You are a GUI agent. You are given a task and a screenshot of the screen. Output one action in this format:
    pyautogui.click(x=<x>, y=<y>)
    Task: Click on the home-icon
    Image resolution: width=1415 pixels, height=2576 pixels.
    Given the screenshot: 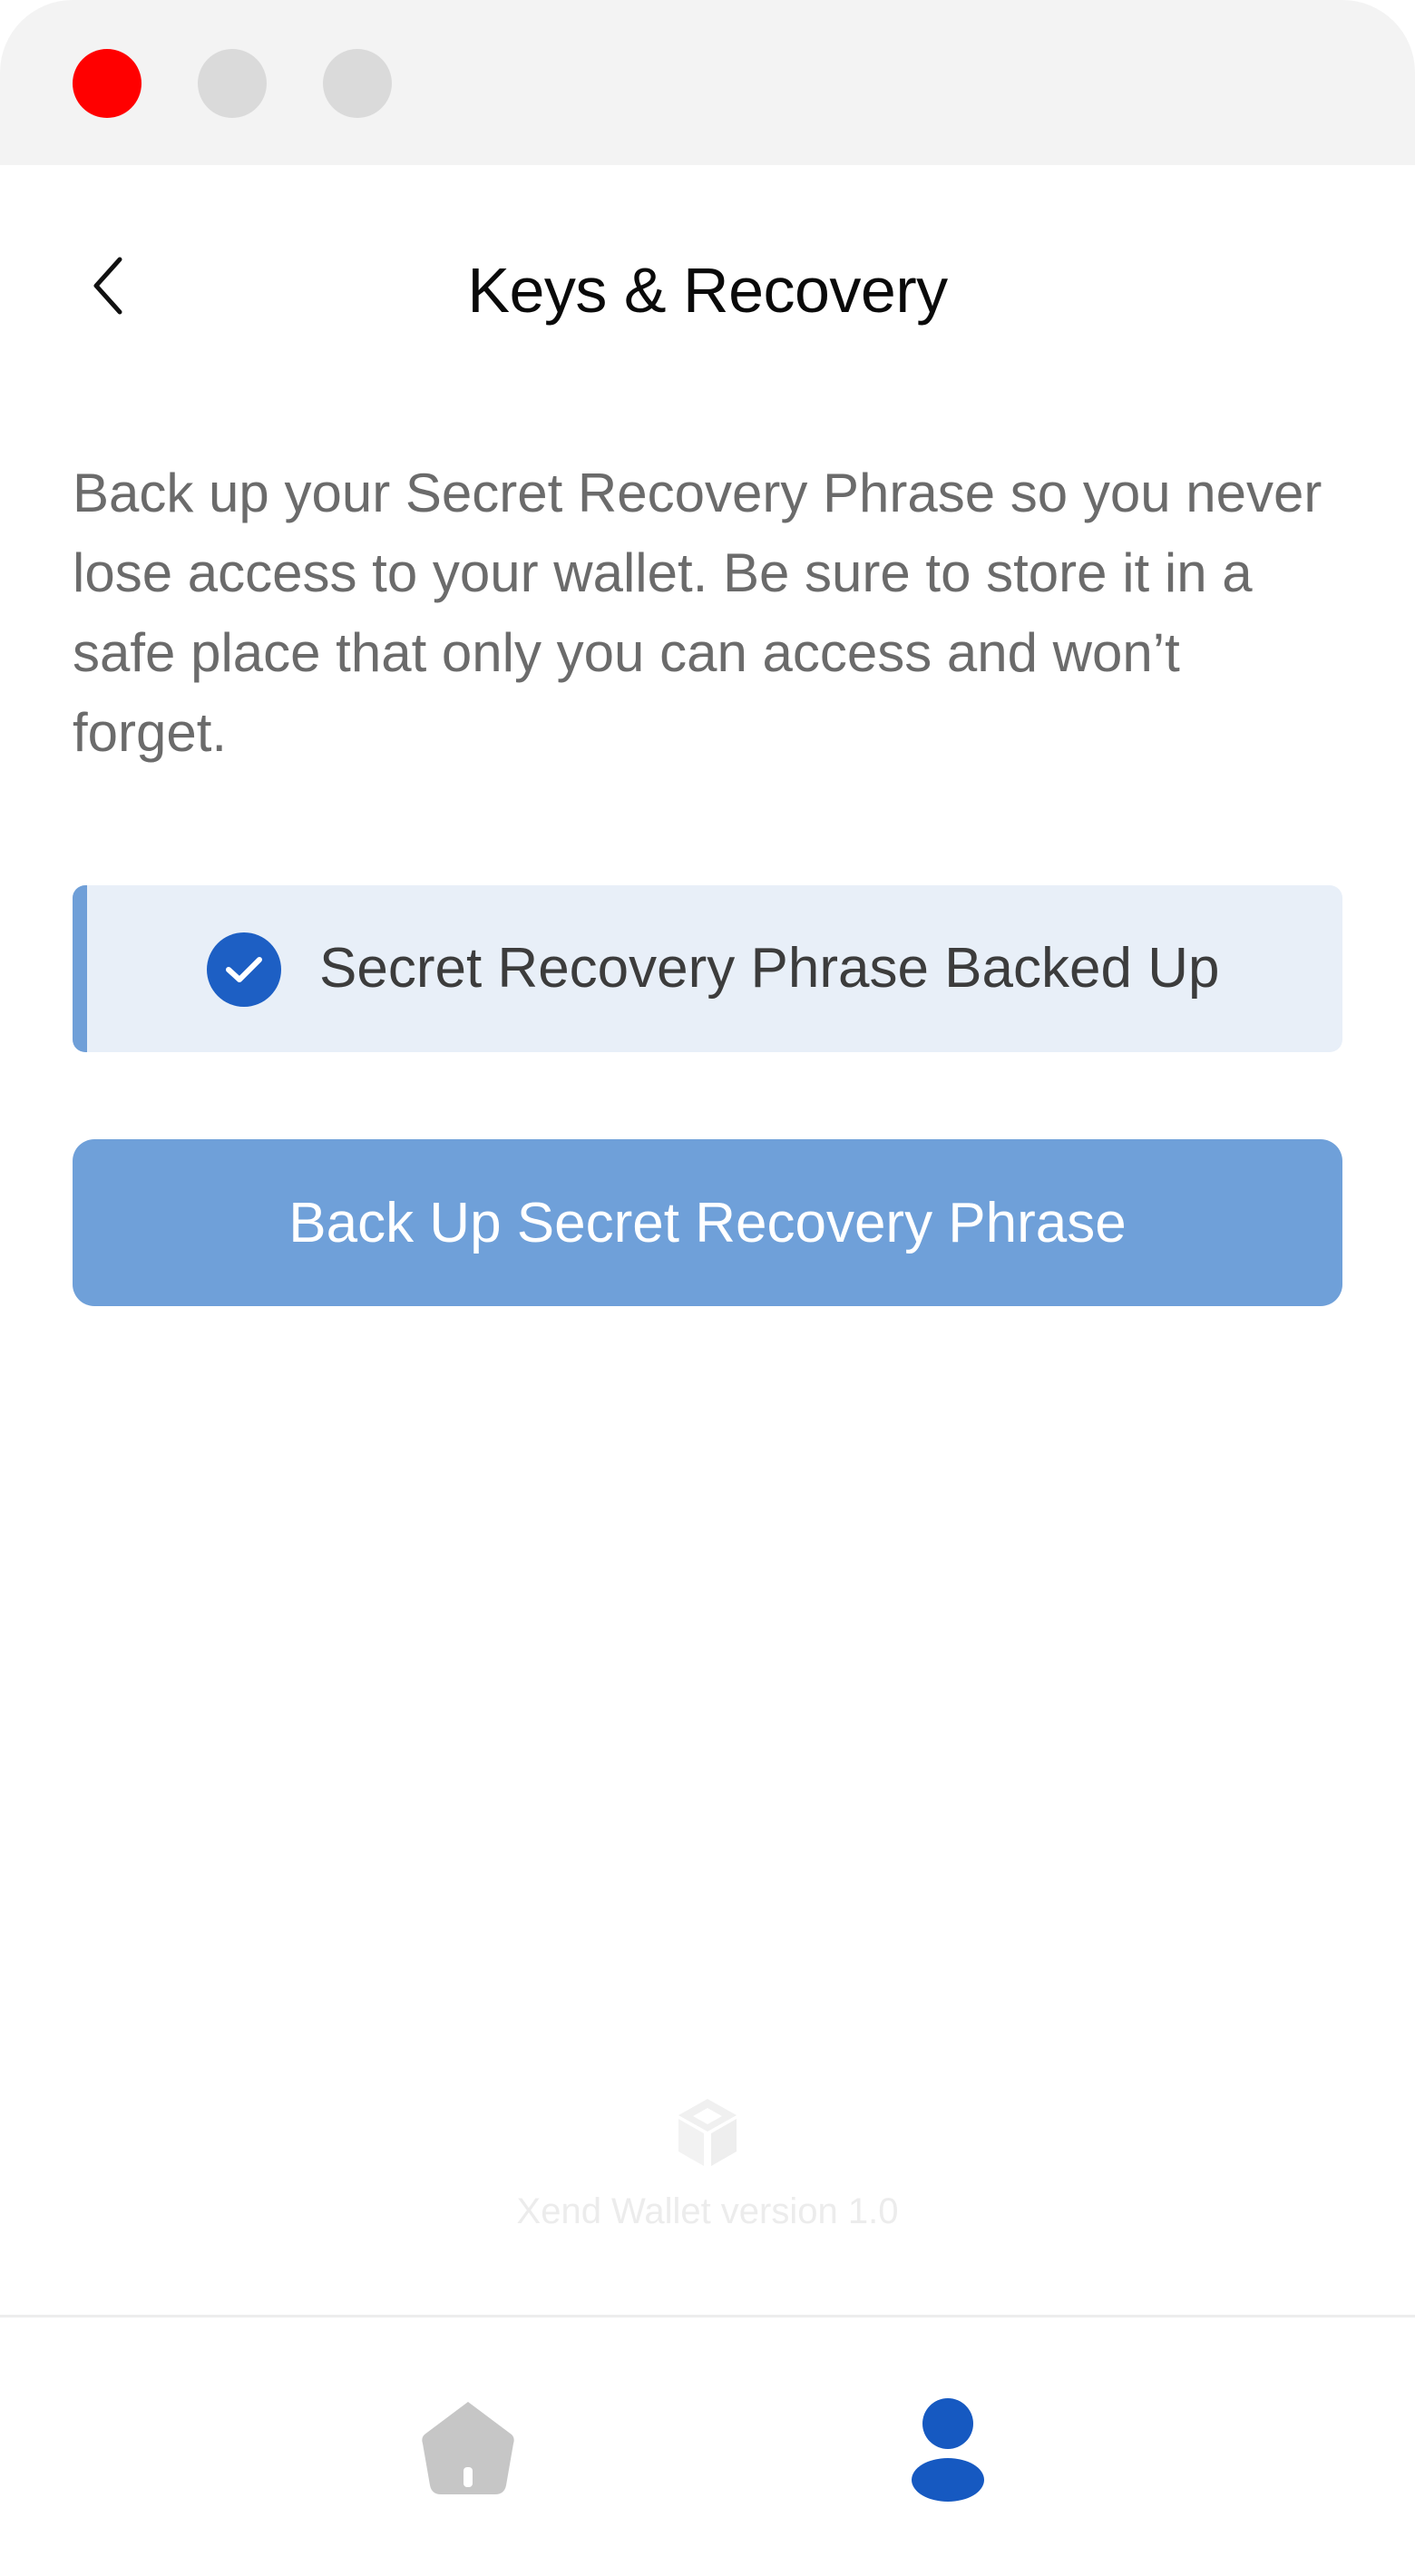 What is the action you would take?
    pyautogui.click(x=468, y=2448)
    